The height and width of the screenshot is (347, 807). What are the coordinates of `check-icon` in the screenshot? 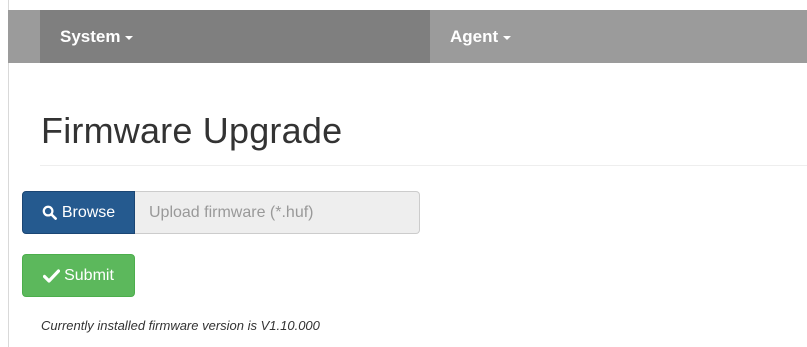 It's located at (52, 275).